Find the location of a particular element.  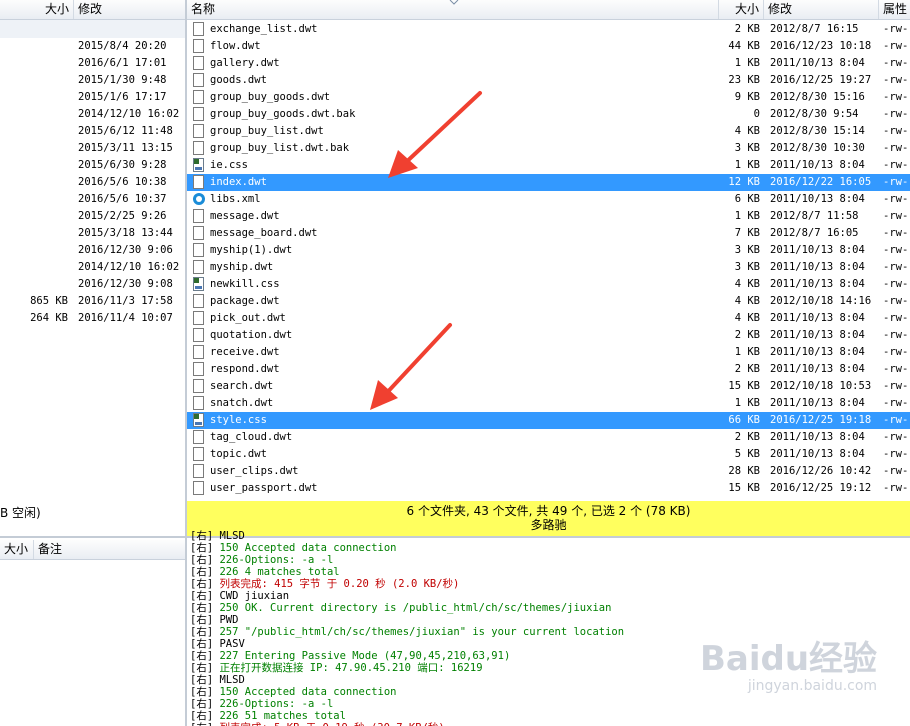

remote-file-name: group_buy_goods.dwt.bak is located at coordinates (283, 114).